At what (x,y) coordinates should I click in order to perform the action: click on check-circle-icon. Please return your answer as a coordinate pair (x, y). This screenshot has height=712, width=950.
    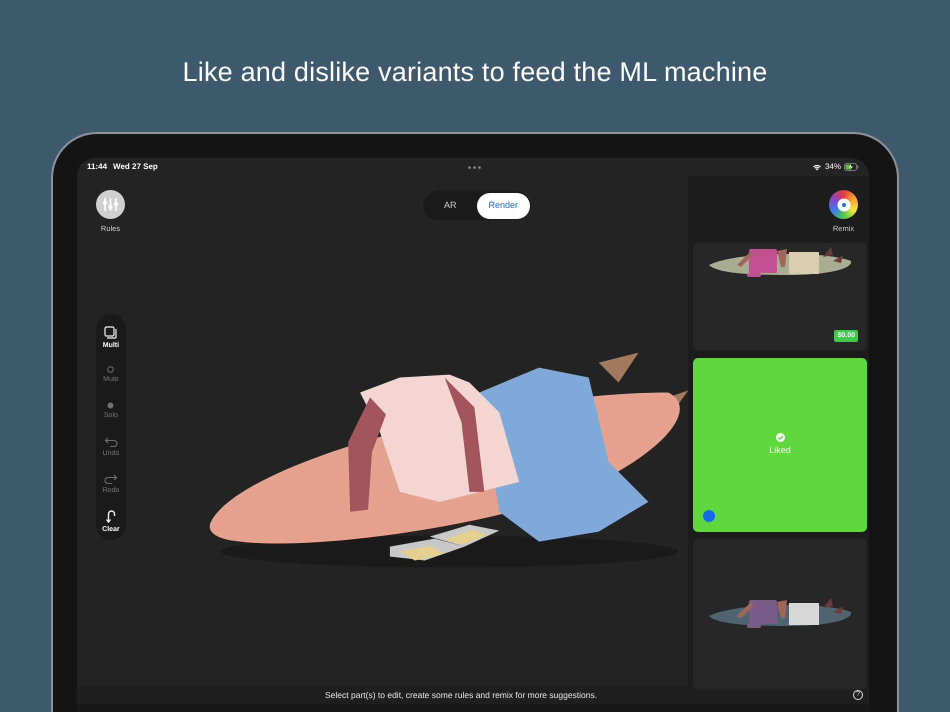
    Looking at the image, I should click on (780, 437).